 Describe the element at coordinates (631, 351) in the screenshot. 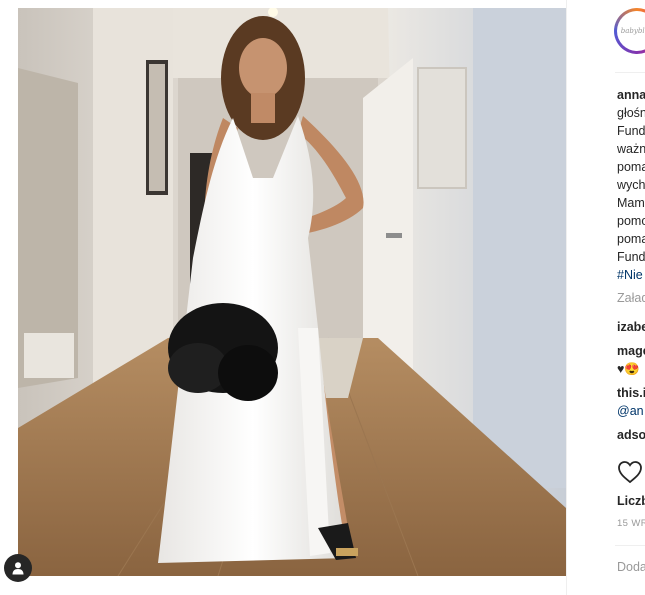

I see `comment-username: mage` at that location.